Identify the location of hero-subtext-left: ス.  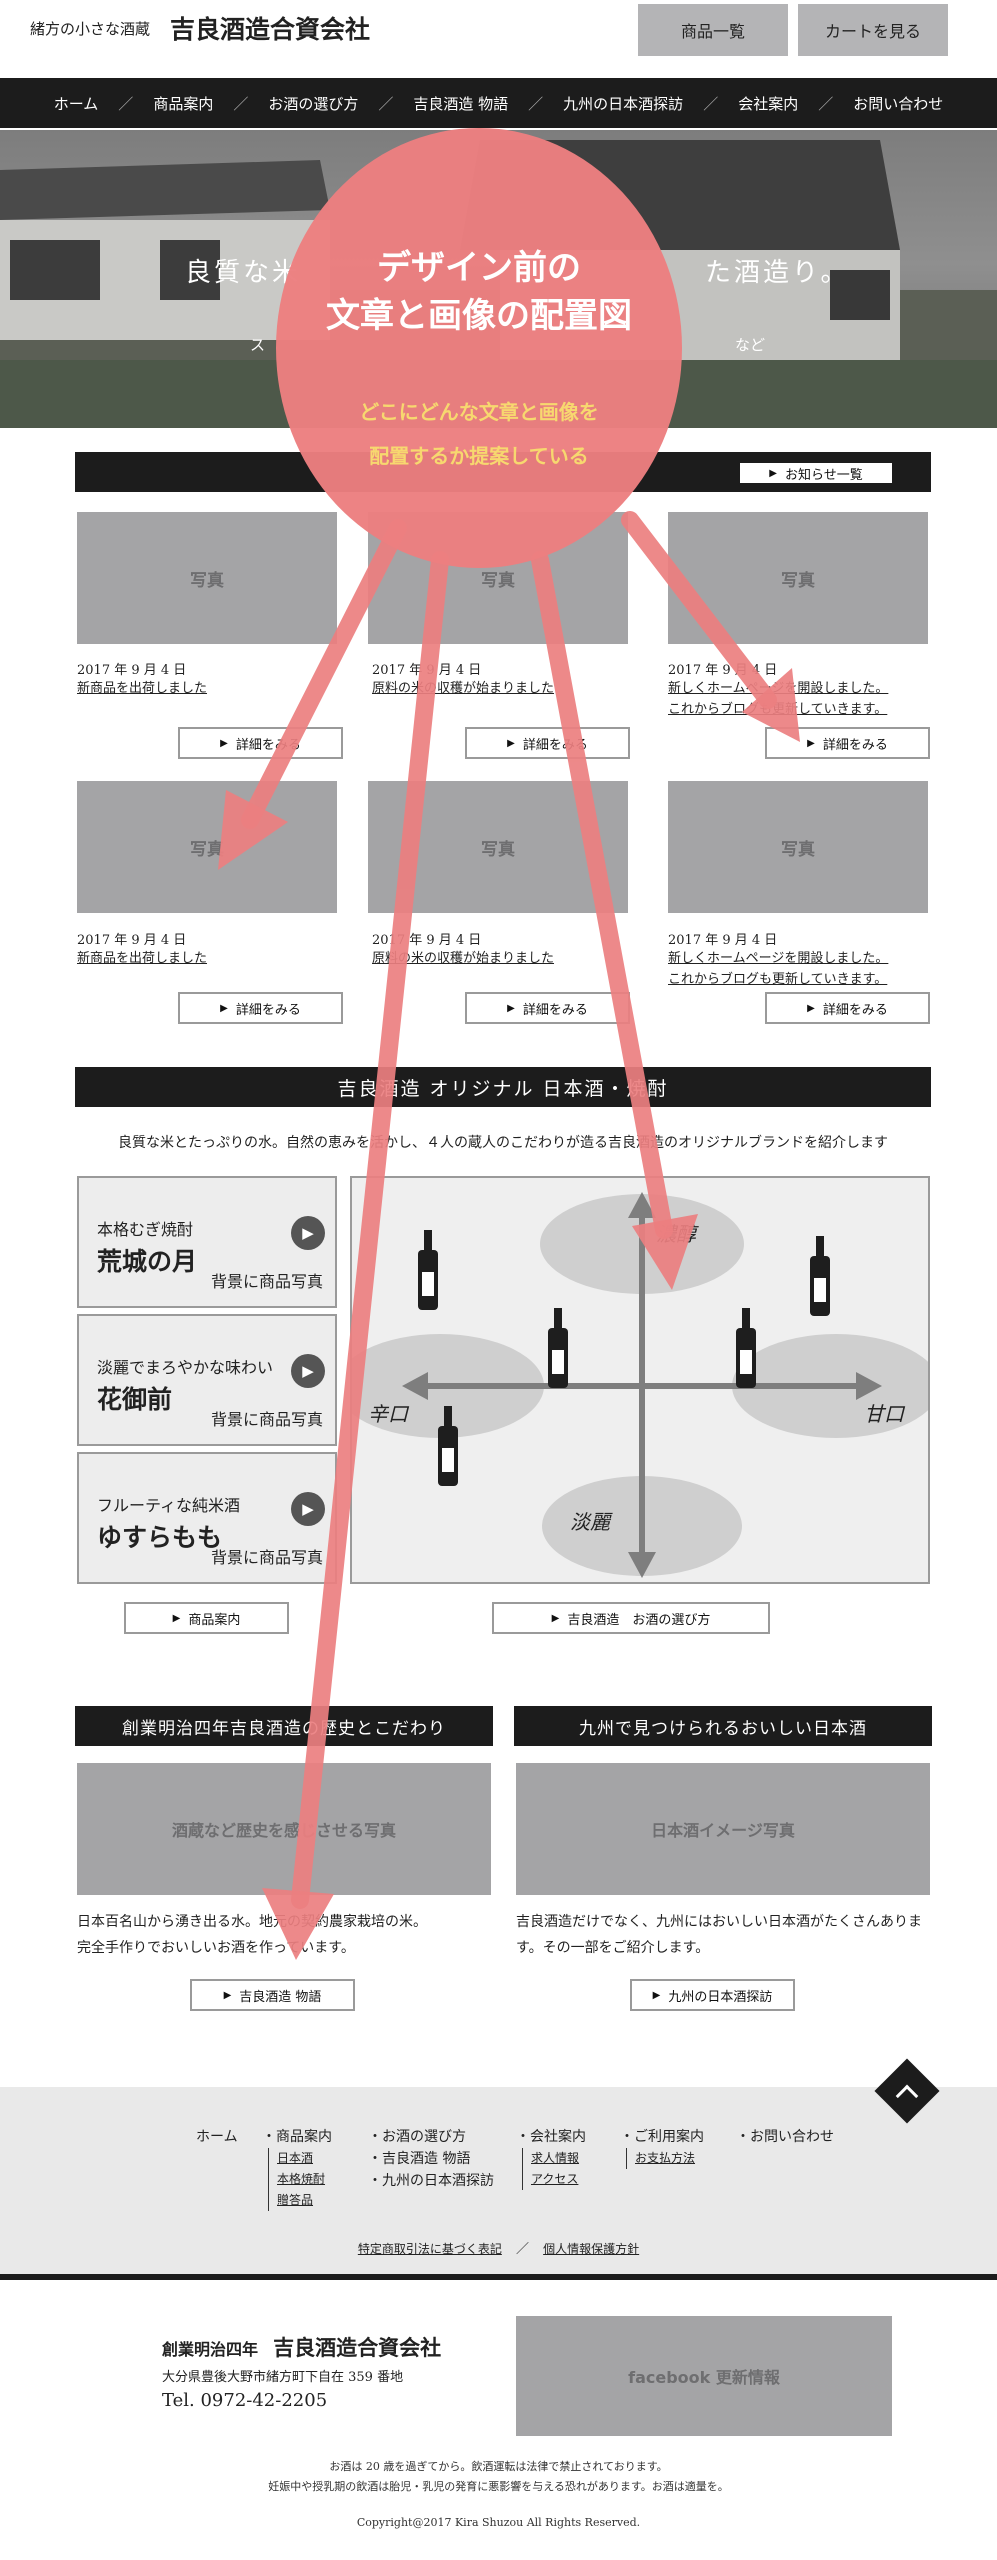
(258, 345).